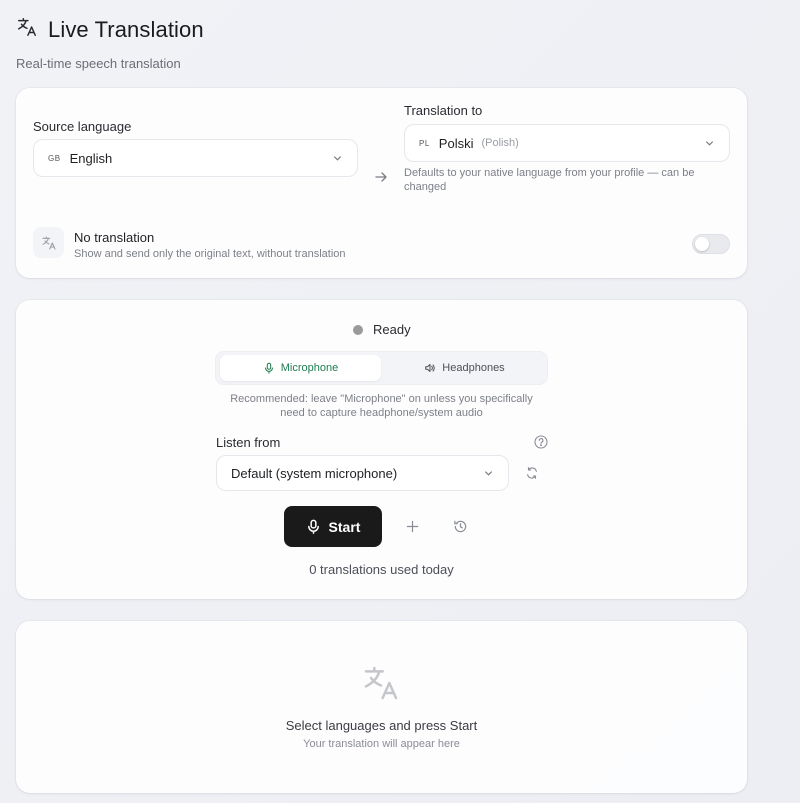  I want to click on source-flag-code: GB, so click(54, 158).